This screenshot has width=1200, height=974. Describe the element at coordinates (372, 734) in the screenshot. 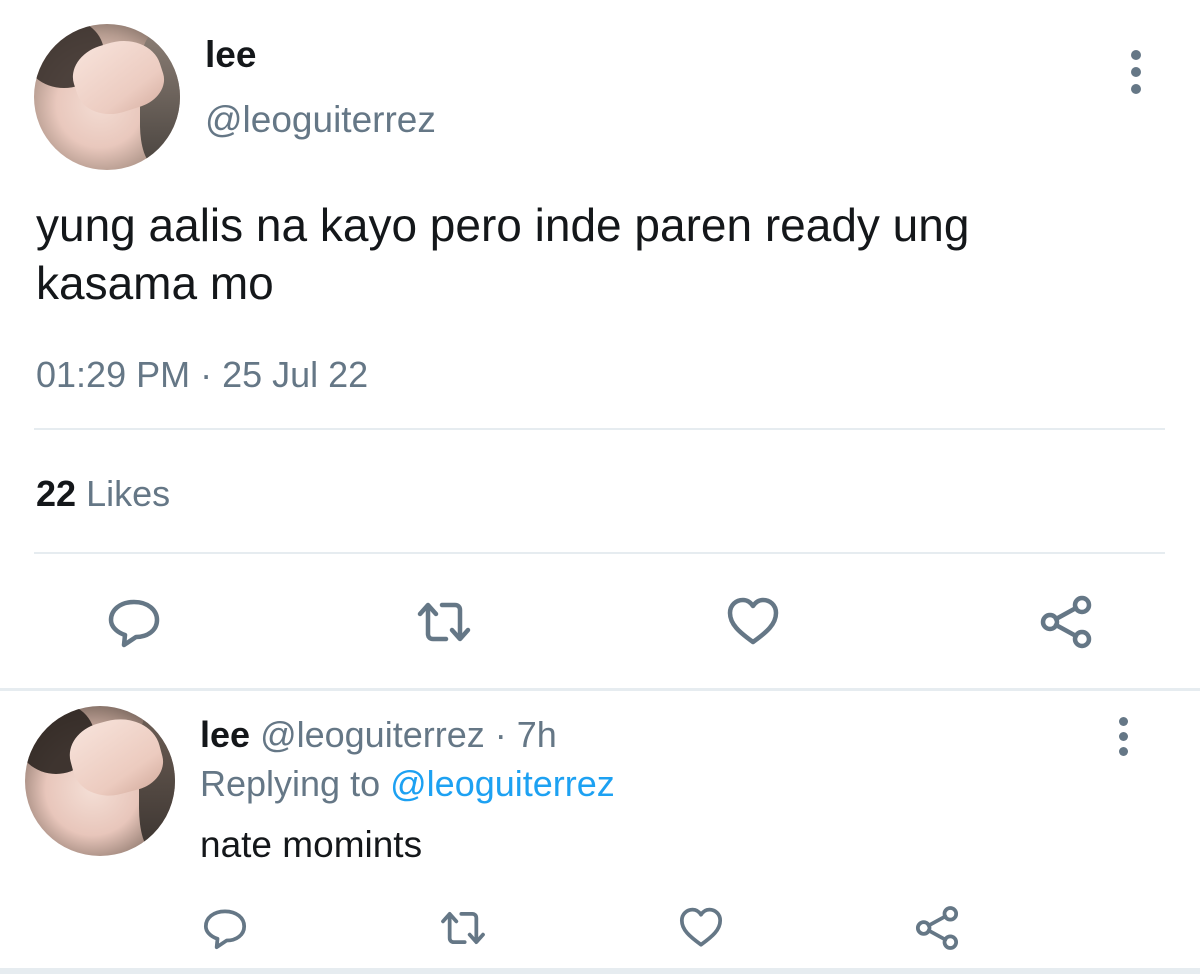

I see `reply-author-handle: @leoguiterrez` at that location.